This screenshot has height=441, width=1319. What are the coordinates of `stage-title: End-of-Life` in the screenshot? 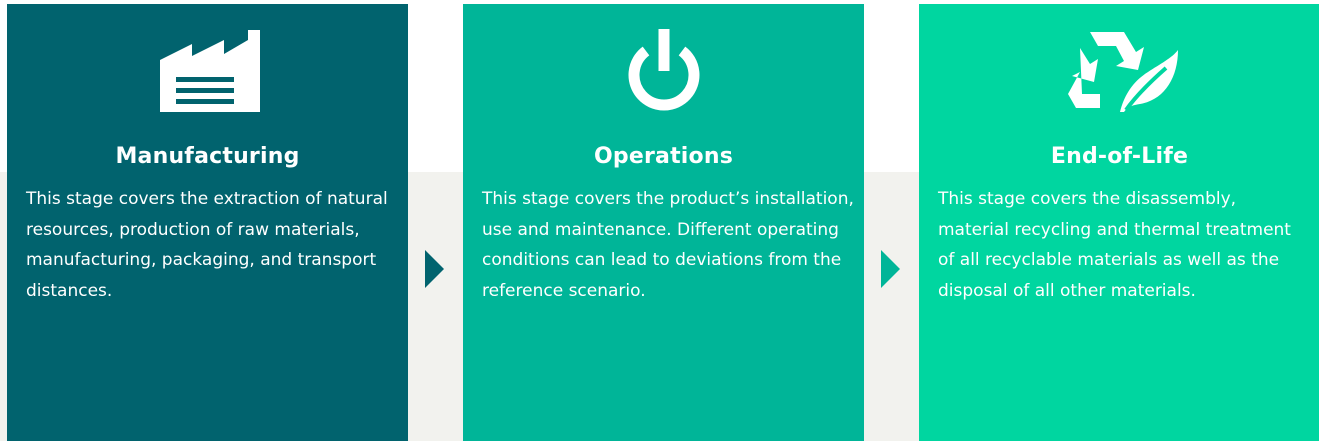 It's located at (1119, 156).